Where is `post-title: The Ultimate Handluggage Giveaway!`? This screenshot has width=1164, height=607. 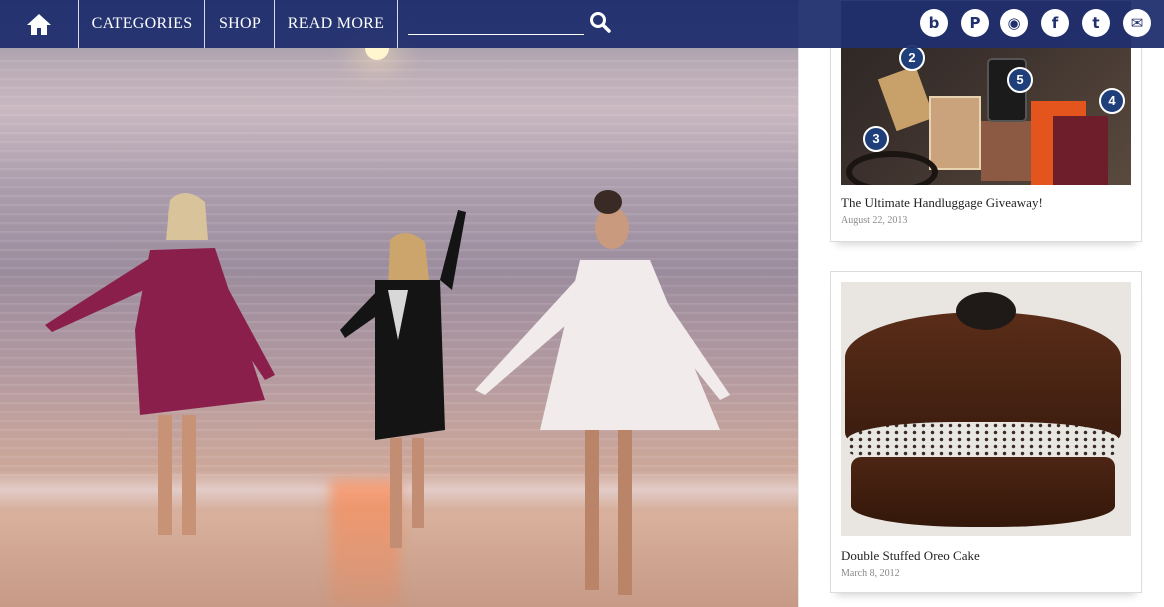 post-title: The Ultimate Handluggage Giveaway! is located at coordinates (942, 203).